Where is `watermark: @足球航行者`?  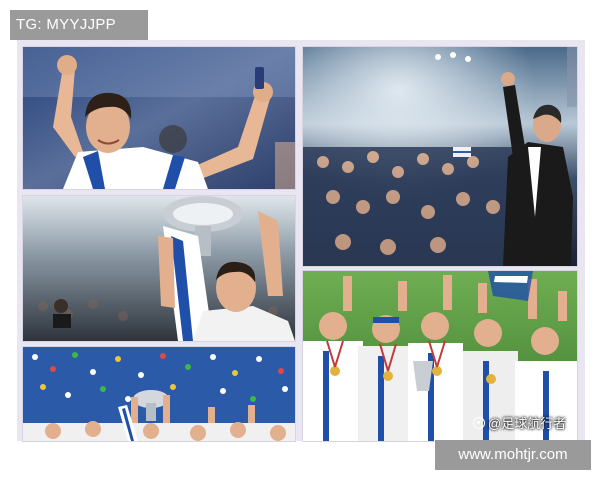
watermark: @足球航行者 is located at coordinates (519, 422).